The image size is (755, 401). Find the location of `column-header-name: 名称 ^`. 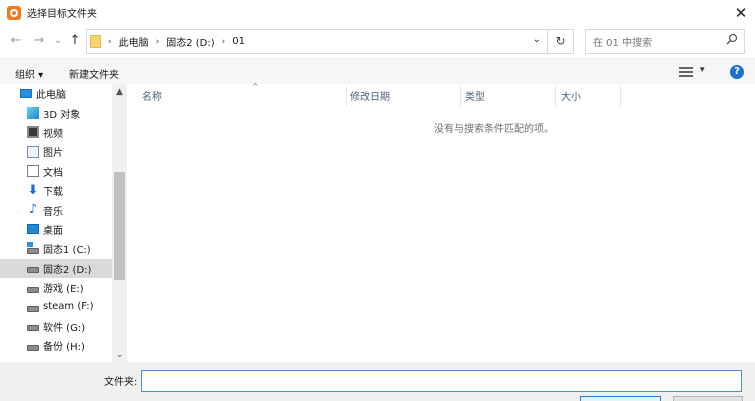

column-header-name: 名称 ^ is located at coordinates (244, 94).